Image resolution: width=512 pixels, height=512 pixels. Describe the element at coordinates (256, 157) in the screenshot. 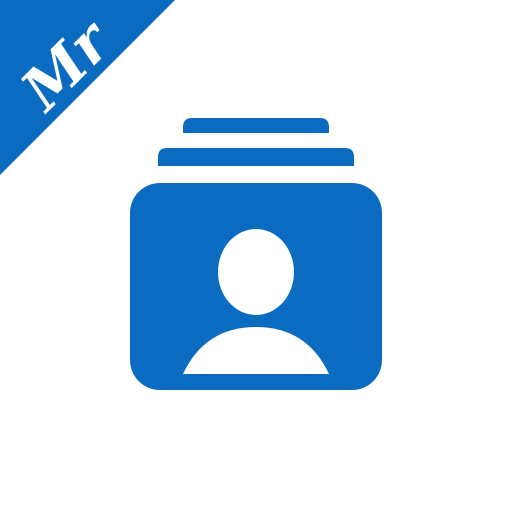

I see `stack-card-middle` at that location.